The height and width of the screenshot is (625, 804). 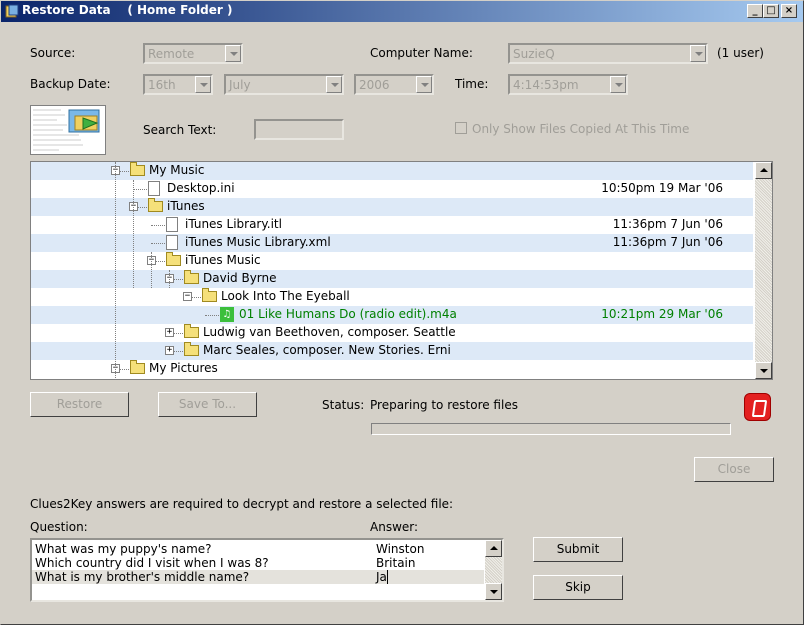 What do you see at coordinates (127, 10) in the screenshot?
I see `window-title: Restore Data ( Home Folder )` at bounding box center [127, 10].